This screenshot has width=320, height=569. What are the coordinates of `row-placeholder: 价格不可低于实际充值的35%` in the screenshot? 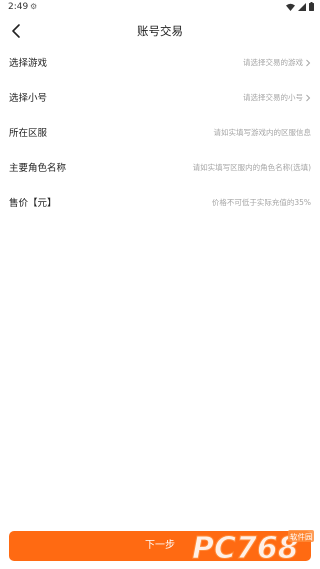 It's located at (261, 202).